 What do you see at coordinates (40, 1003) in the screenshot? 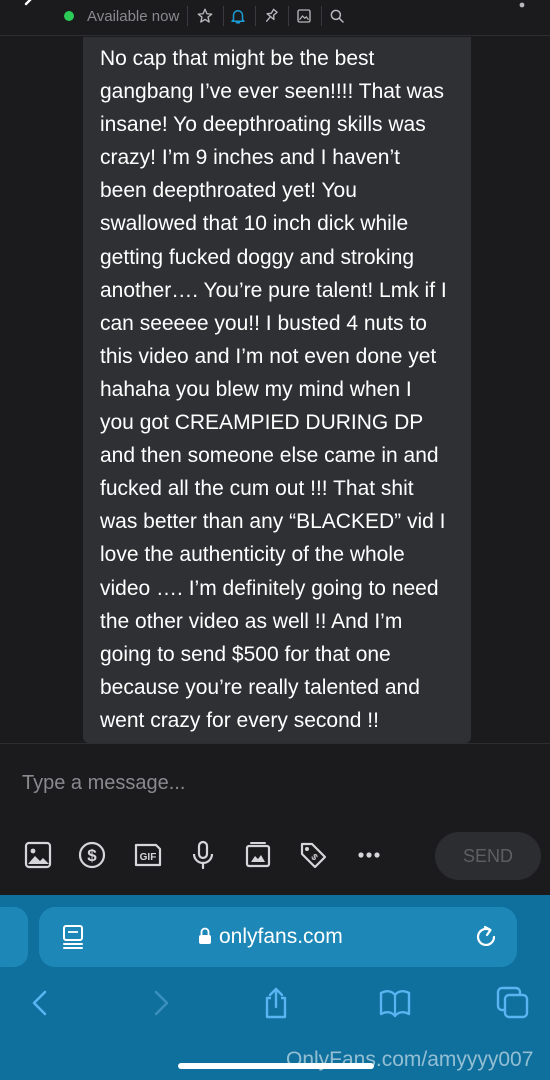
I see `back-arrow-icon` at bounding box center [40, 1003].